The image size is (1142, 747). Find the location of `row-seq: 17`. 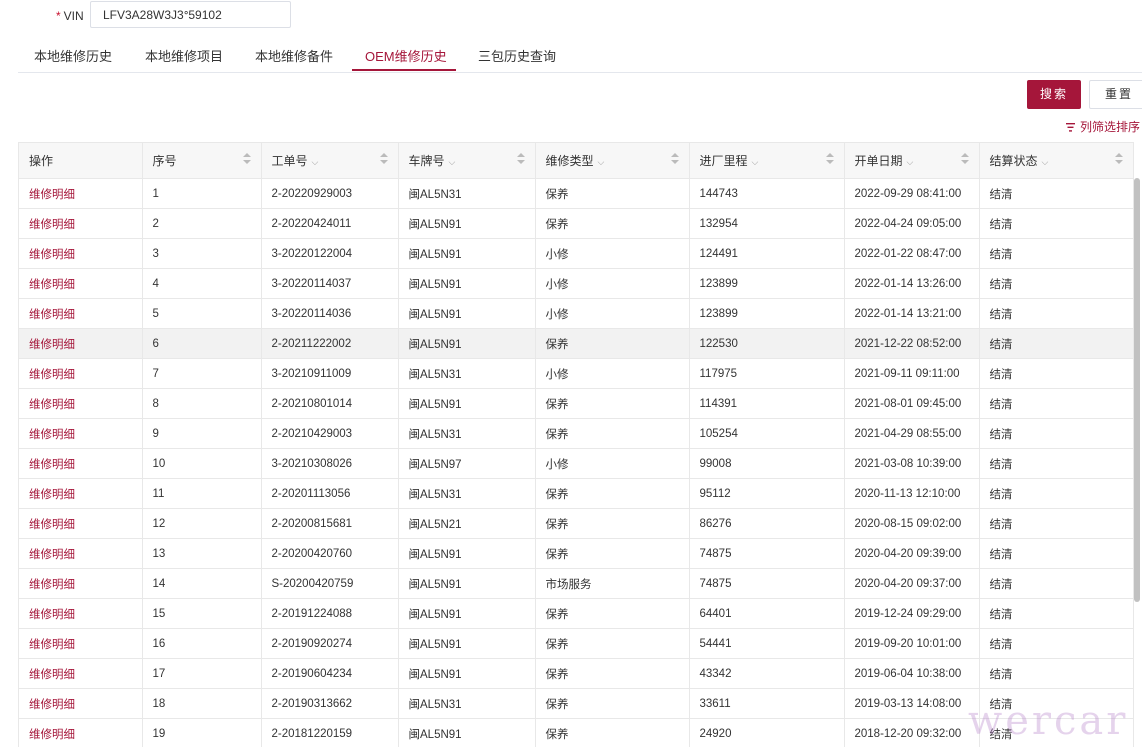

row-seq: 17 is located at coordinates (202, 673).